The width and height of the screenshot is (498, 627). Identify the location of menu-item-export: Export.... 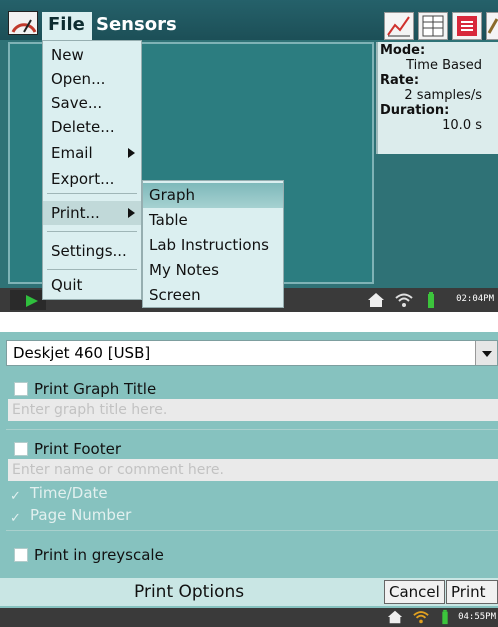
(92, 179).